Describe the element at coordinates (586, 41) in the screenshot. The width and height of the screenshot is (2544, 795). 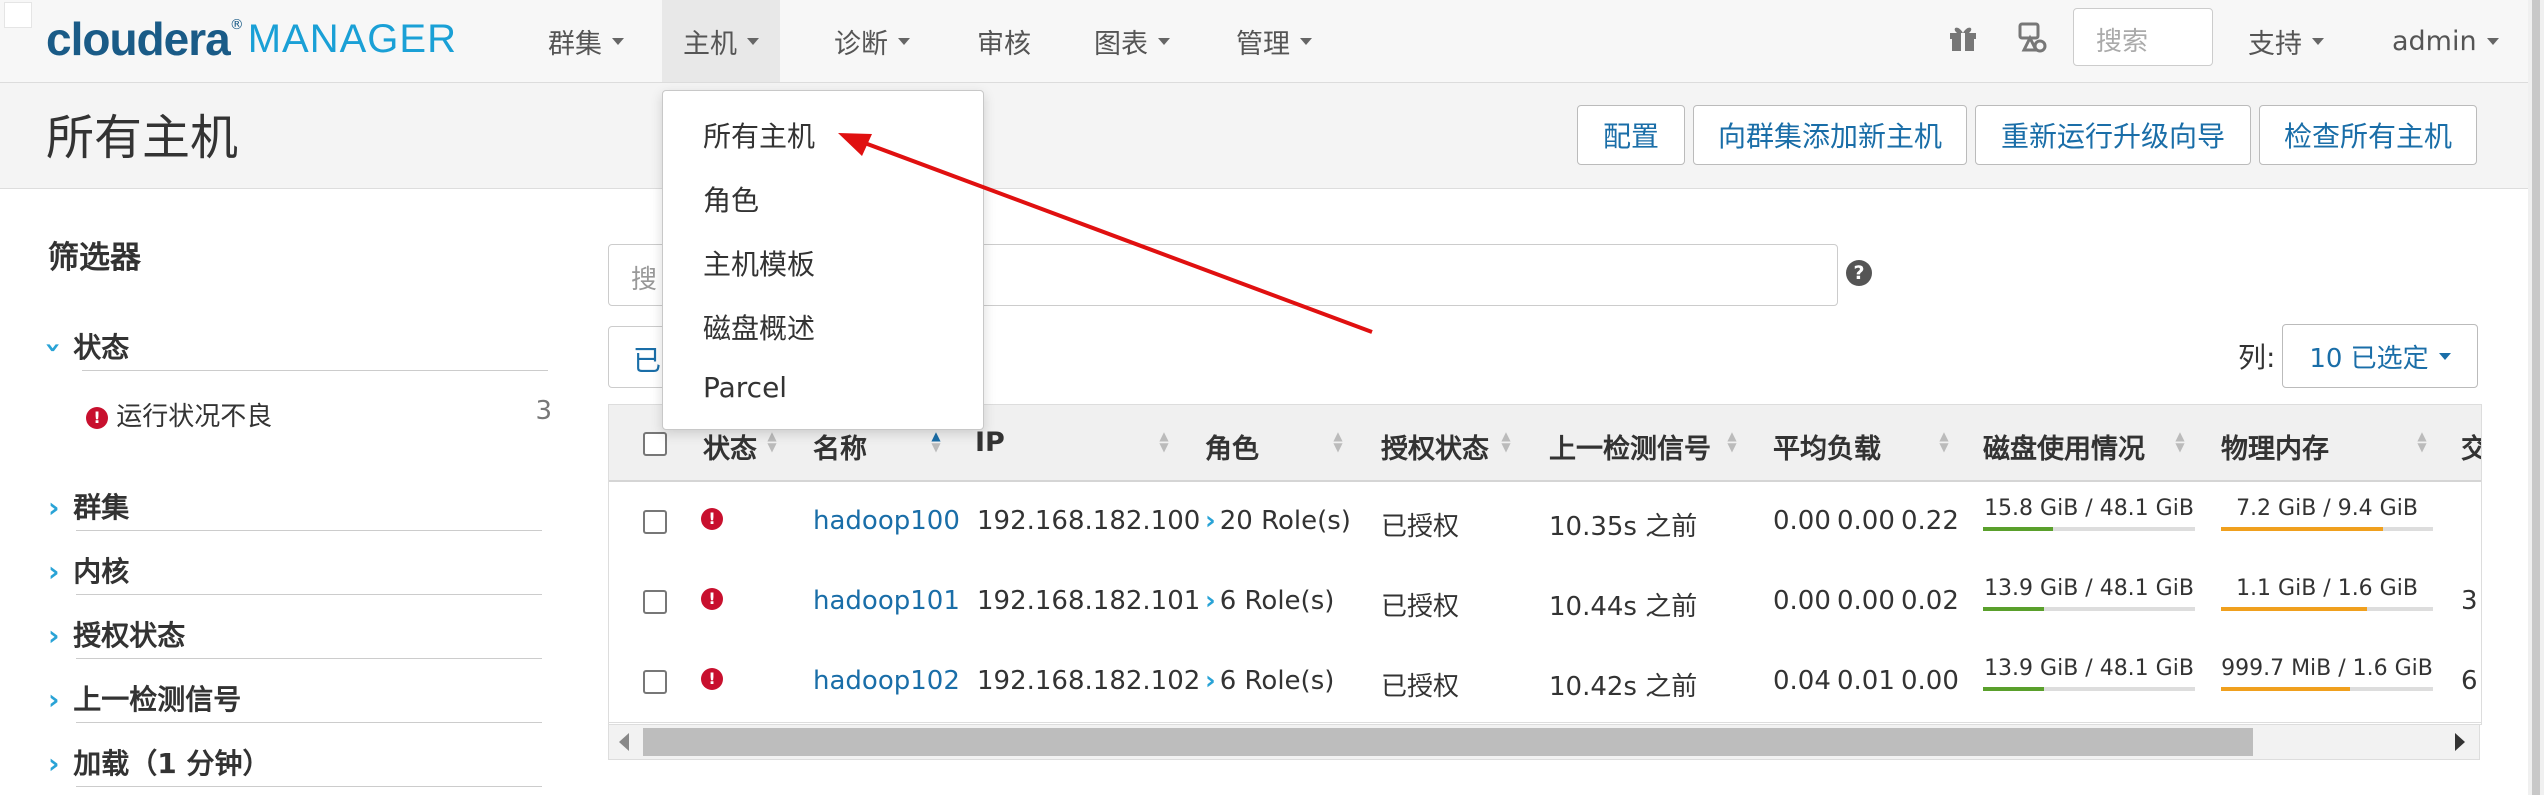
I see `nav-clusters: 群集` at that location.